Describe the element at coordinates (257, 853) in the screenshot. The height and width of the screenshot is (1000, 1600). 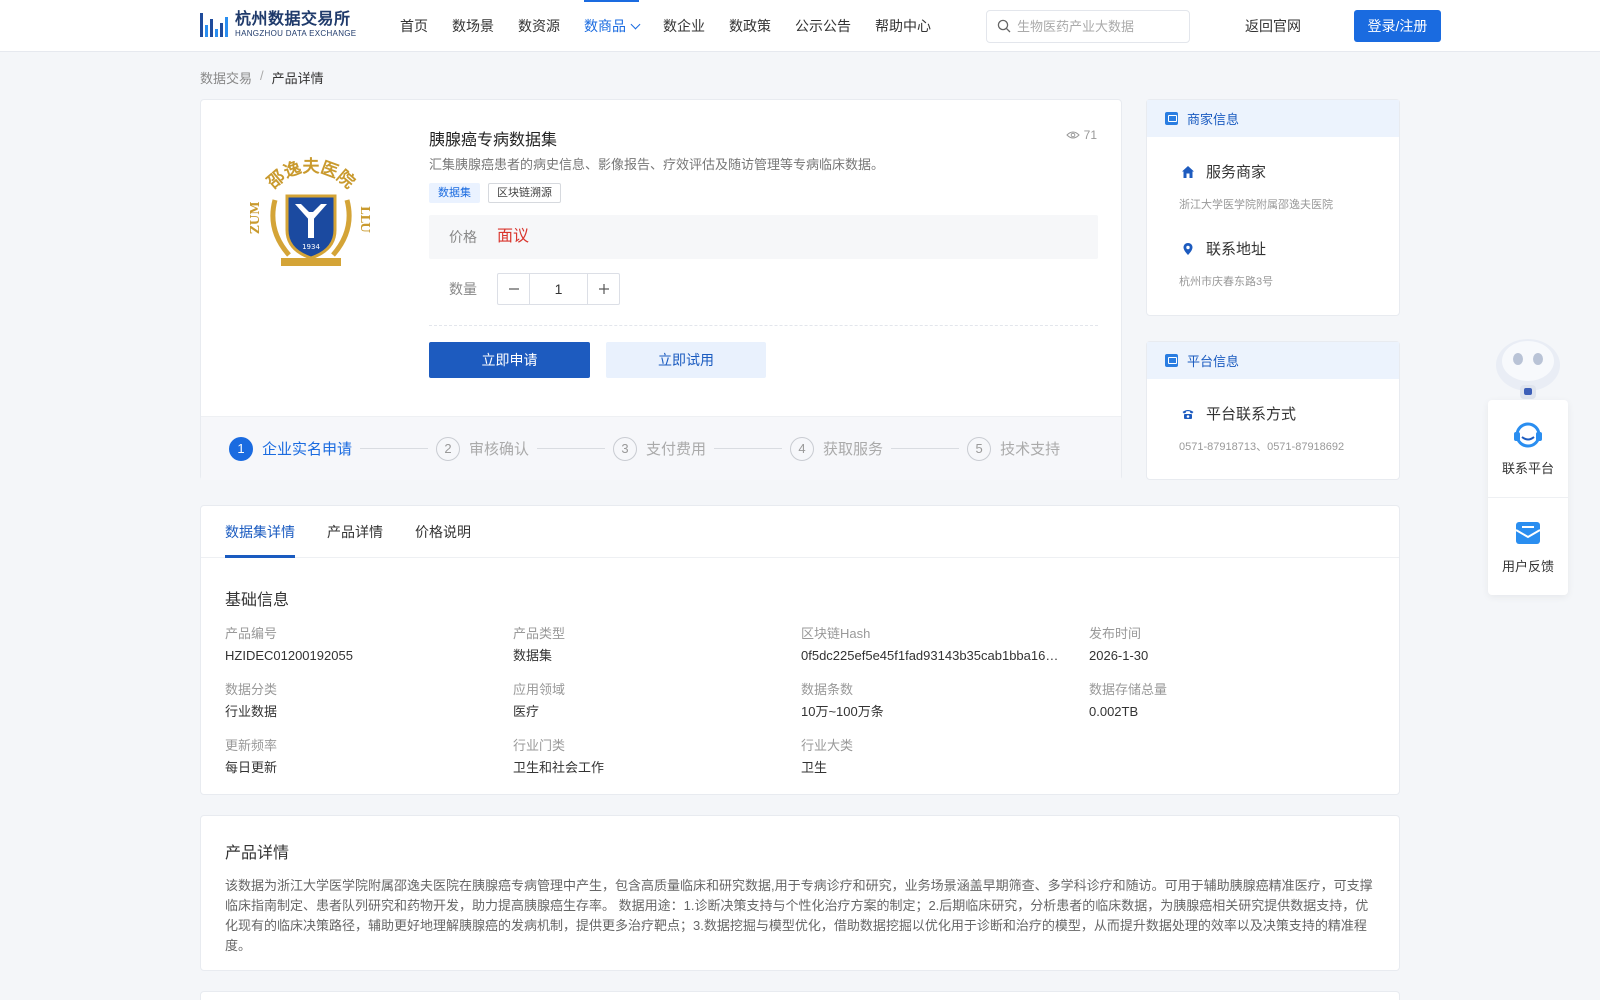
I see `product-detail-title: 产品详情` at that location.